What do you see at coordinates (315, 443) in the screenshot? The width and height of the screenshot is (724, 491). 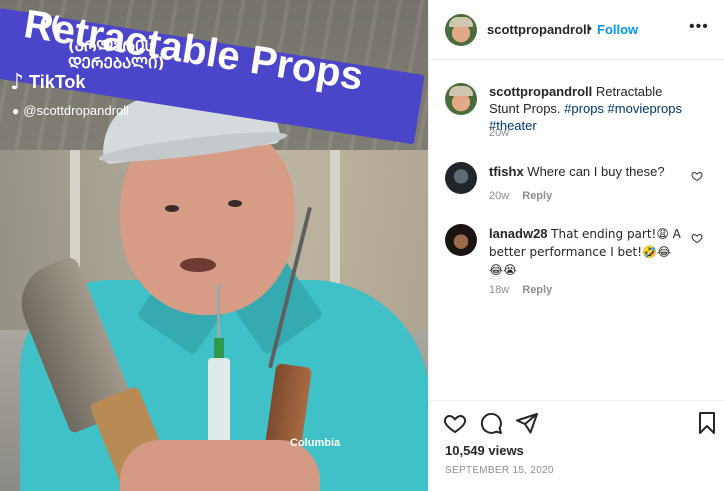 I see `shirt-logo: Columbia` at bounding box center [315, 443].